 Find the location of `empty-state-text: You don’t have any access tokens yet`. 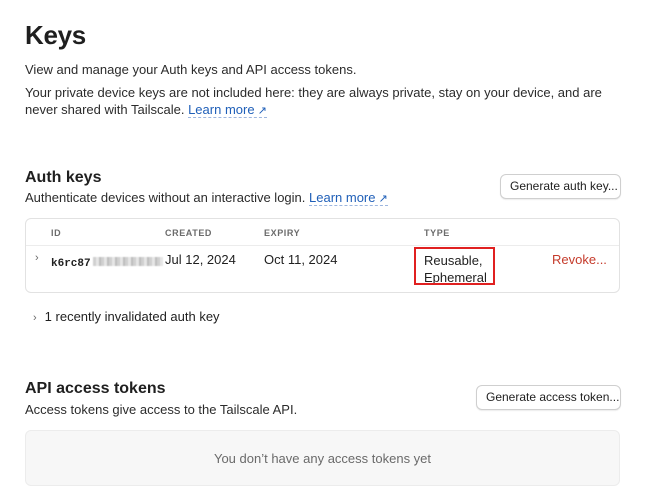

empty-state-text: You don’t have any access tokens yet is located at coordinates (322, 458).